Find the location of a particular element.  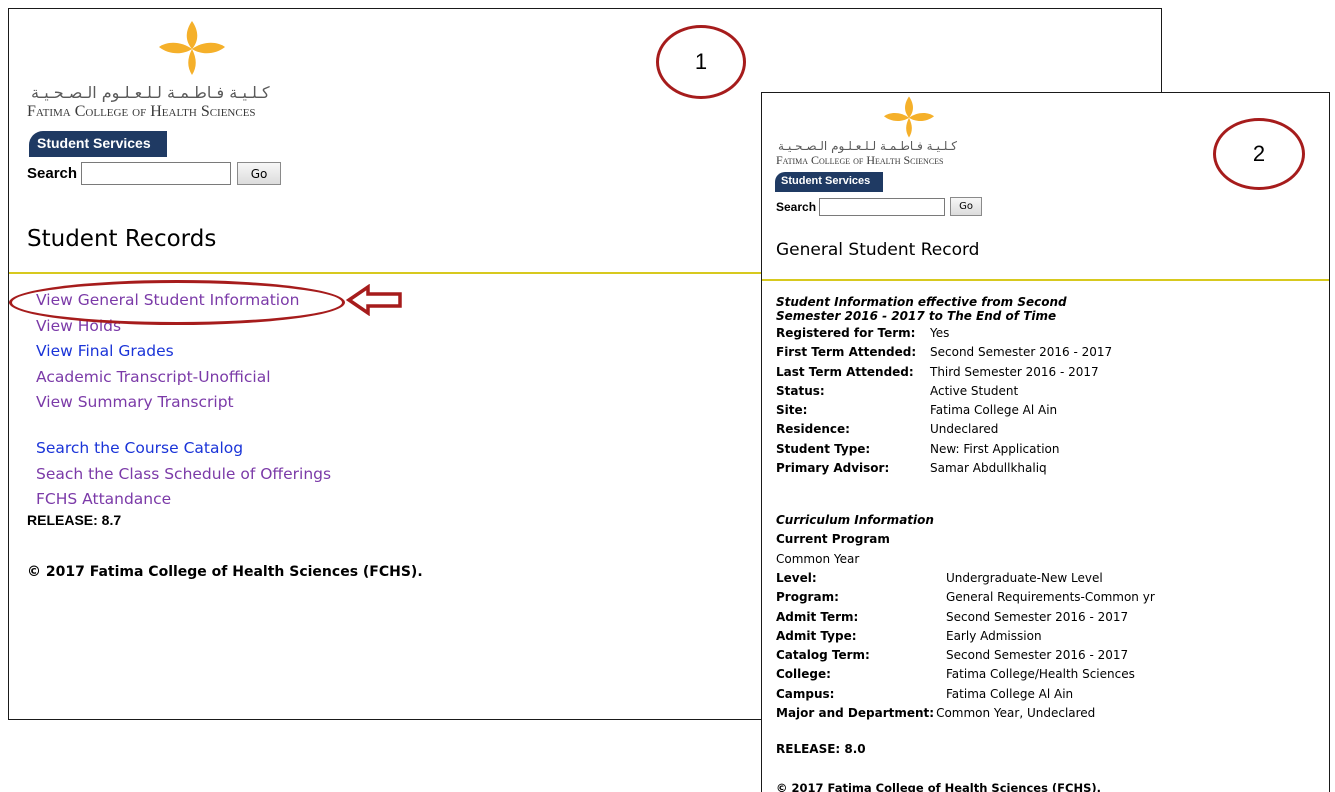

record-label: Site: is located at coordinates (792, 410).